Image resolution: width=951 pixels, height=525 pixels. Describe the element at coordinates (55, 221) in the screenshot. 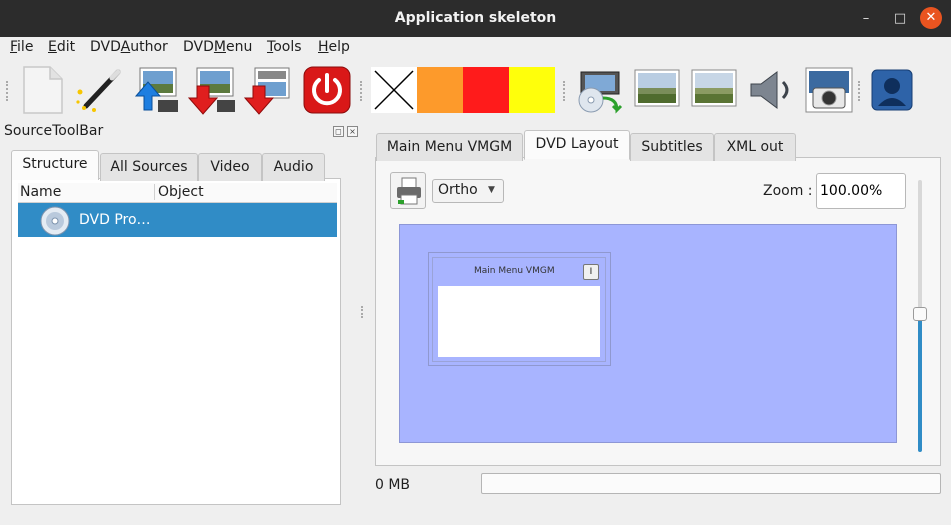

I see `dvd-disc-icon` at that location.